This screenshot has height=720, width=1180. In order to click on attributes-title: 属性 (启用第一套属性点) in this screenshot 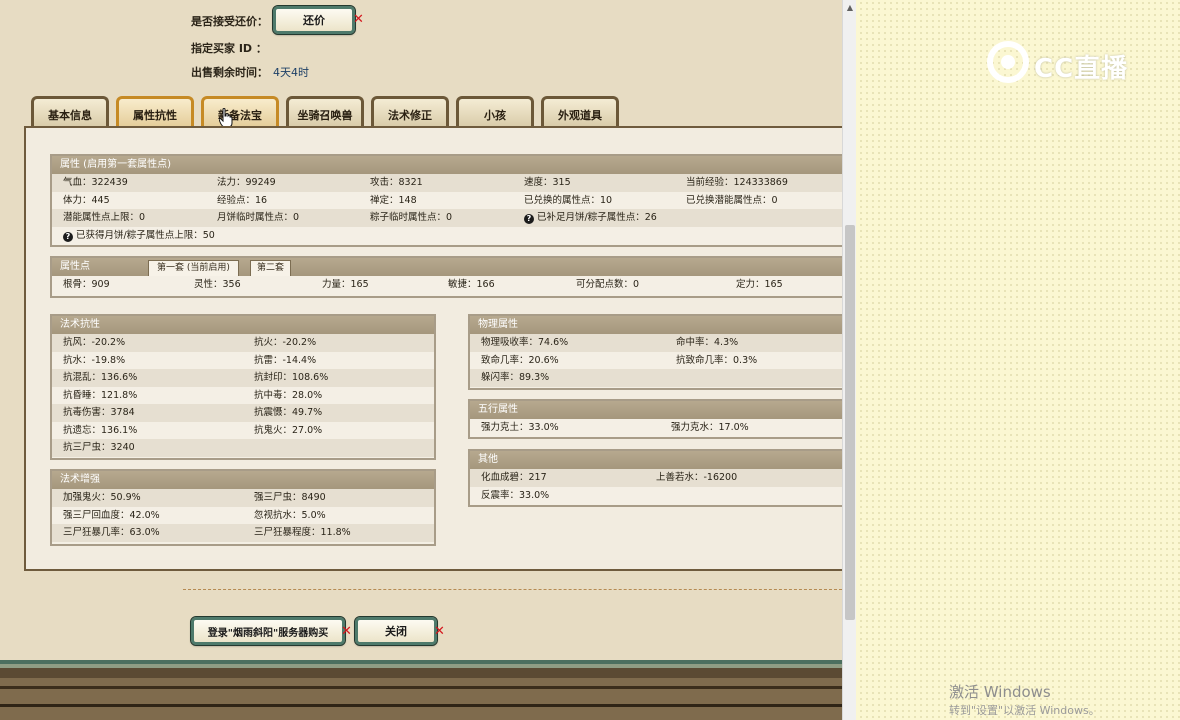, I will do `click(447, 165)`.